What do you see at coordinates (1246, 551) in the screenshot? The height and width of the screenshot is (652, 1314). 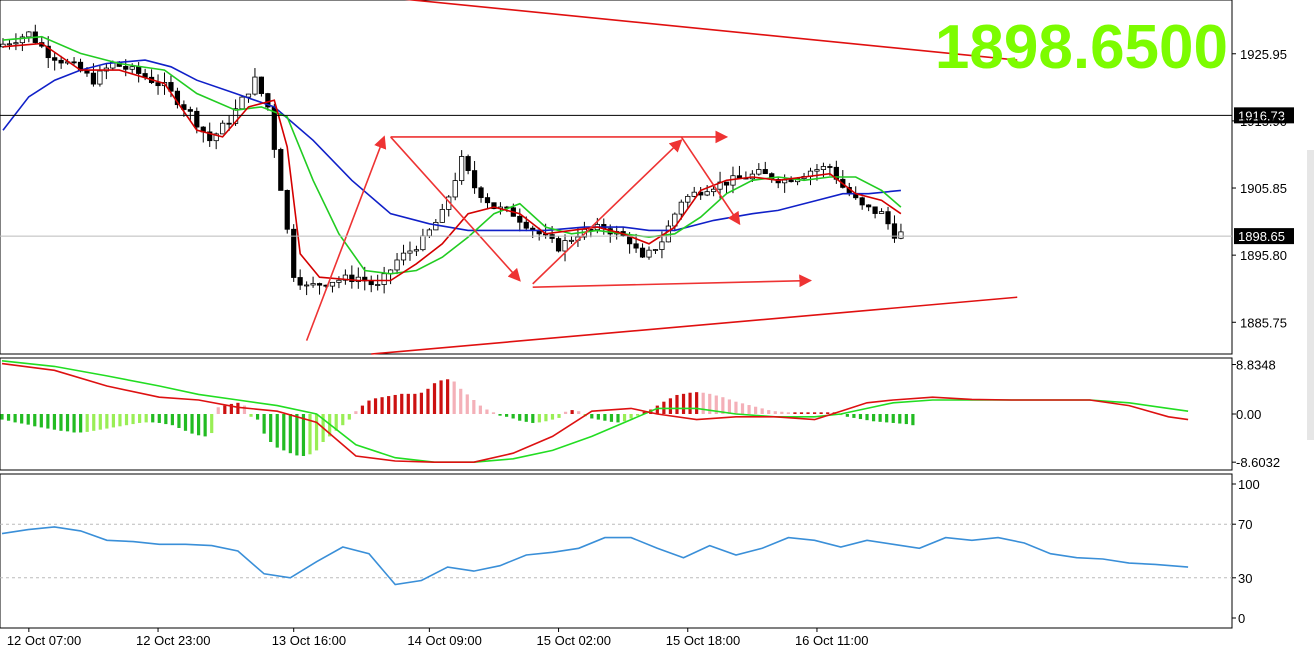 I see `rsi-axis: 100 70 30 0` at bounding box center [1246, 551].